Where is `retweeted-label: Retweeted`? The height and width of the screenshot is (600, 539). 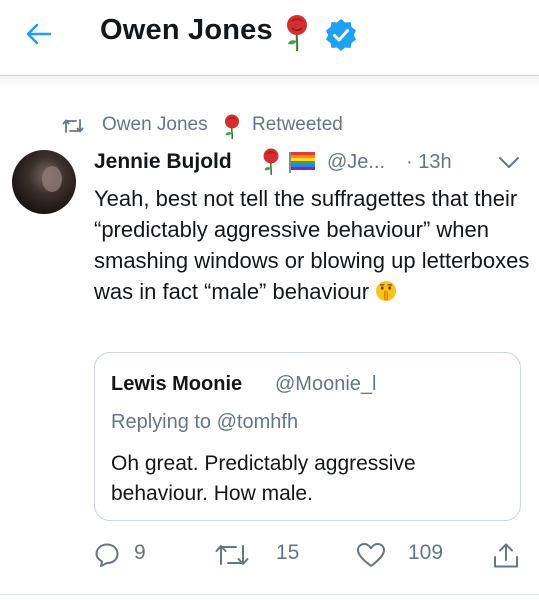
retweeted-label: Retweeted is located at coordinates (297, 124).